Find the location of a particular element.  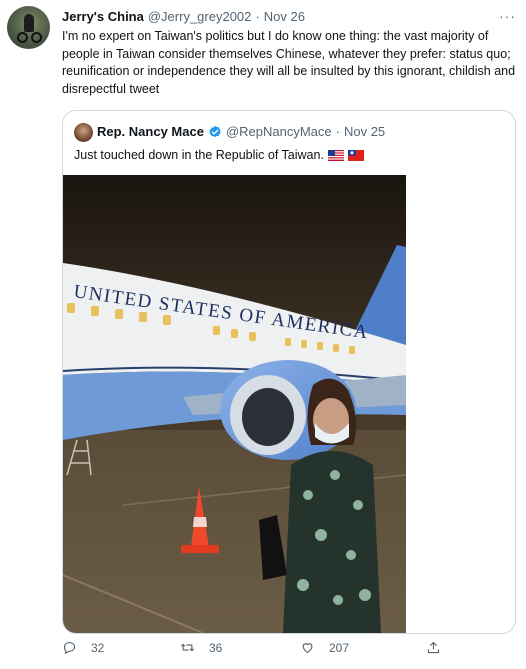

author-avatar is located at coordinates (28, 27).